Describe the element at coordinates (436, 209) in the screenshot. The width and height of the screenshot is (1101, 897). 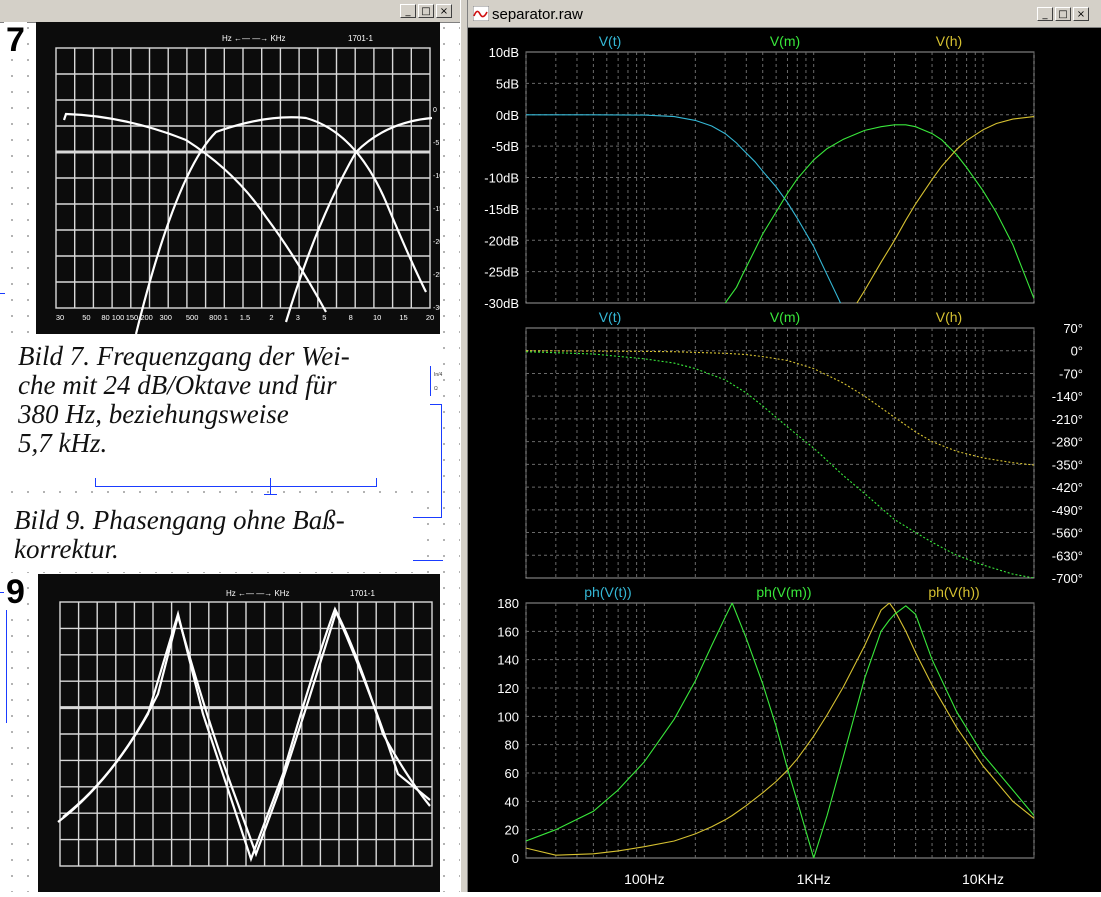
I see `figure7-y-tick: -15` at that location.